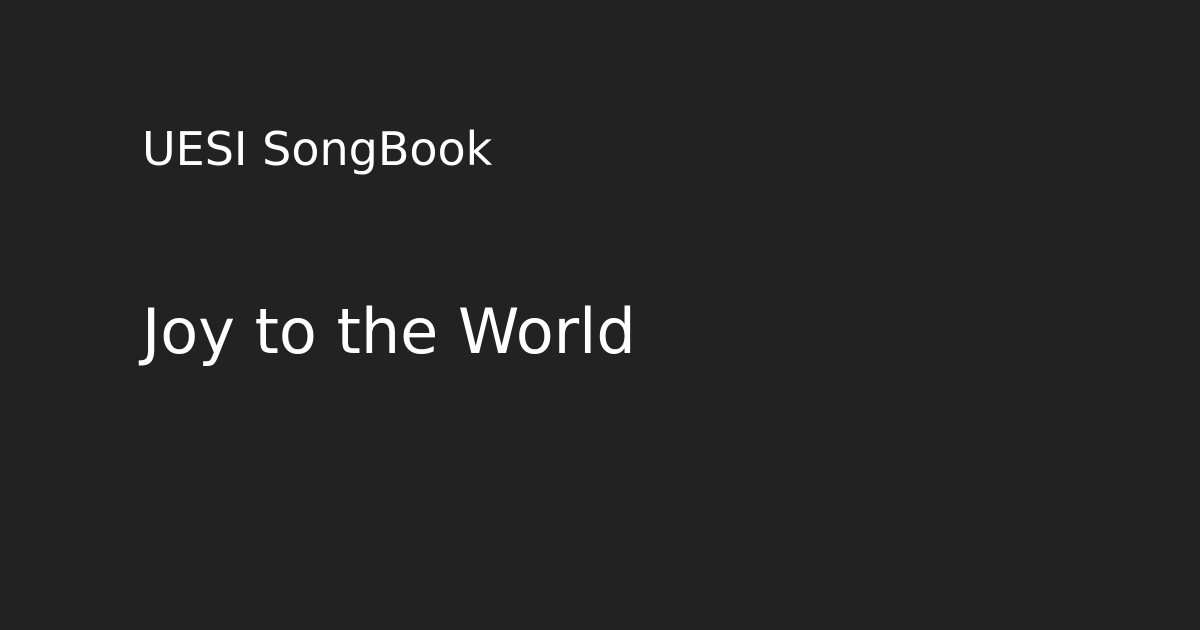 The width and height of the screenshot is (1200, 630). Describe the element at coordinates (317, 149) in the screenshot. I see `site-name: UESI SongBook` at that location.